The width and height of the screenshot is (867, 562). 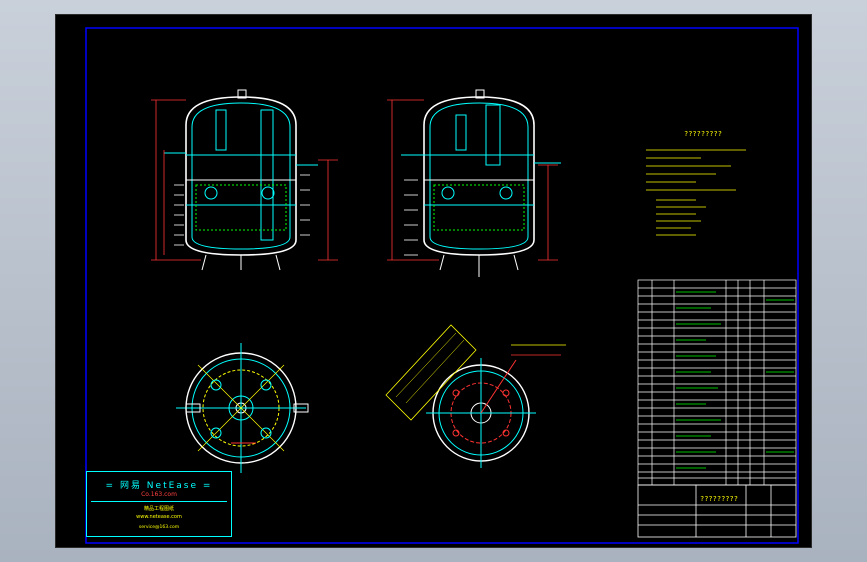 I want to click on logo-brand: = 网易 NetEase =, so click(x=159, y=486).